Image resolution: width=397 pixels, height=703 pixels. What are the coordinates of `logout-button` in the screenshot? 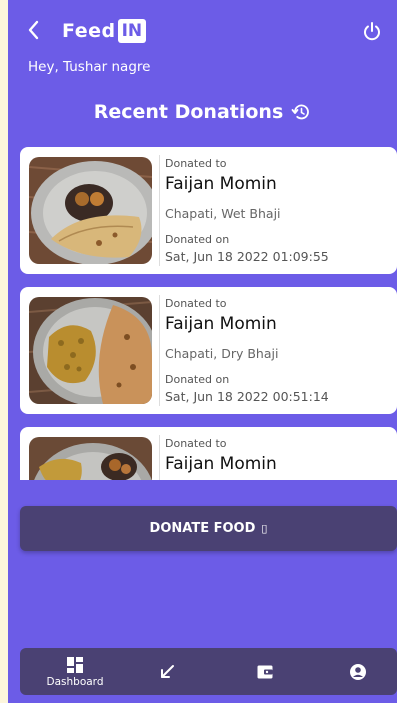 It's located at (372, 31).